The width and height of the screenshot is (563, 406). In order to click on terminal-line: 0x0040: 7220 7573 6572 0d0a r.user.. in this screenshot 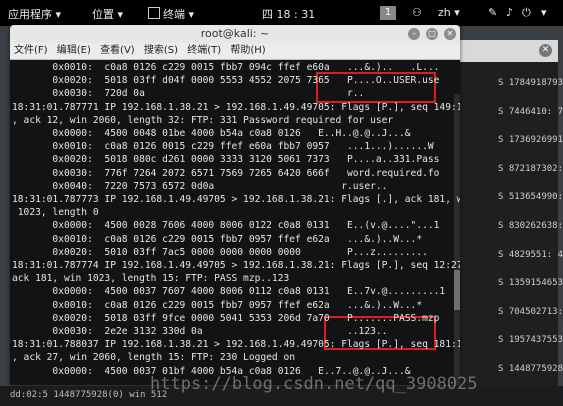, I will do `click(200, 186)`.